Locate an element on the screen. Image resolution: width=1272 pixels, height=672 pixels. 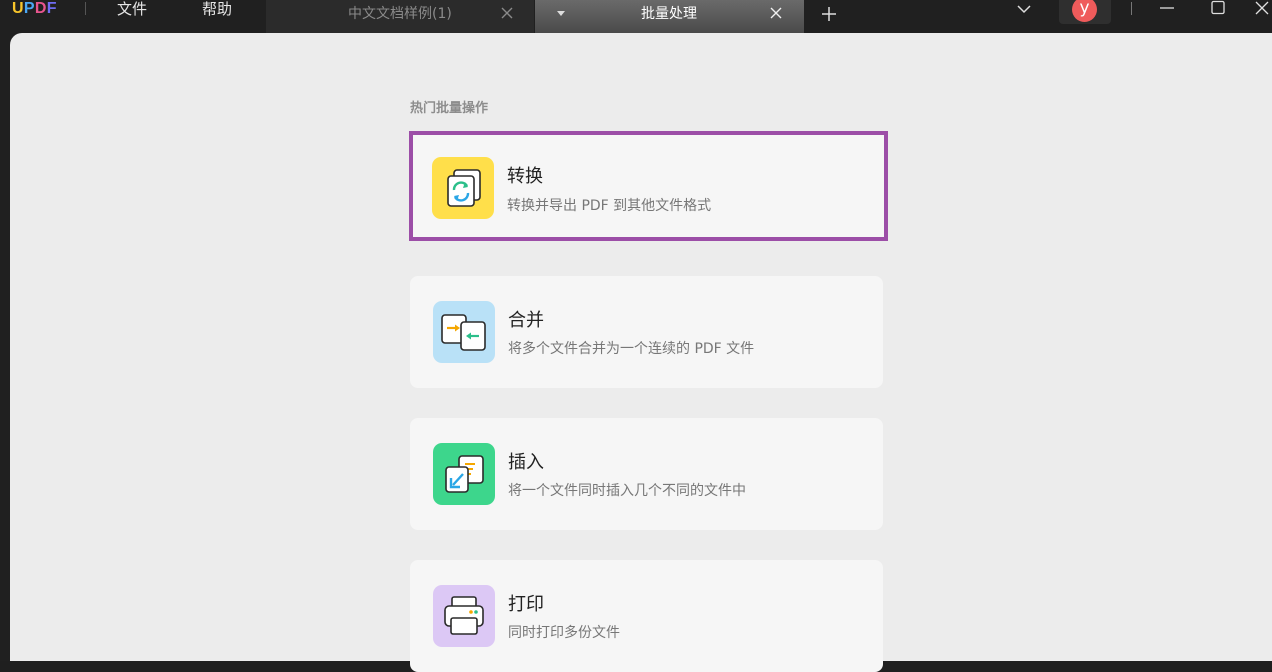
maximize-icon is located at coordinates (1218, 8).